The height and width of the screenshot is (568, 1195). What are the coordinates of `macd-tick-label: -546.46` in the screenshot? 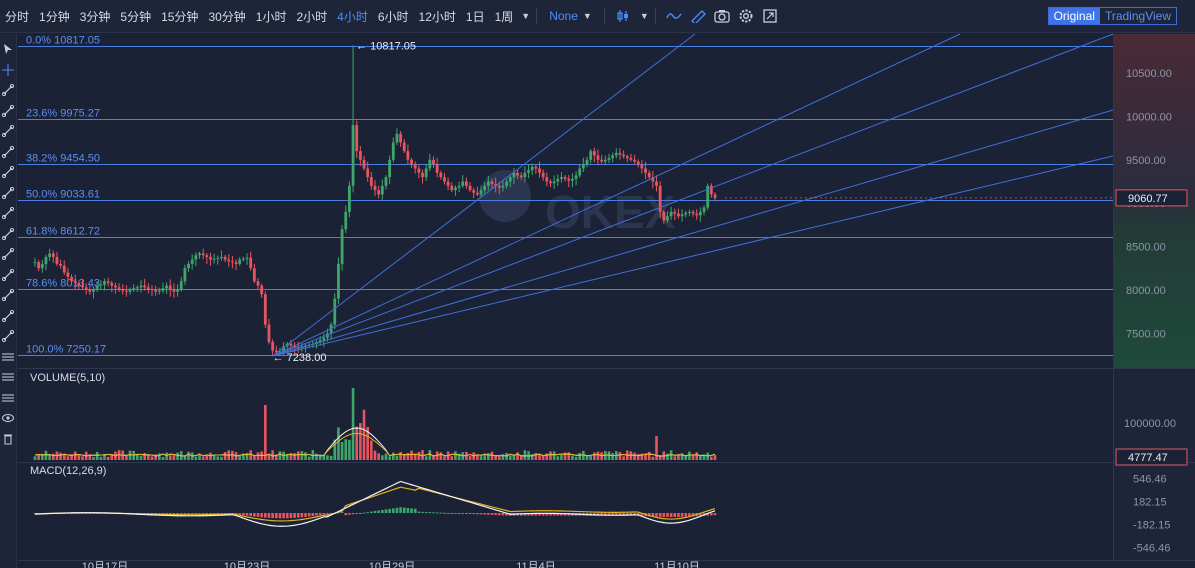 It's located at (1151, 548).